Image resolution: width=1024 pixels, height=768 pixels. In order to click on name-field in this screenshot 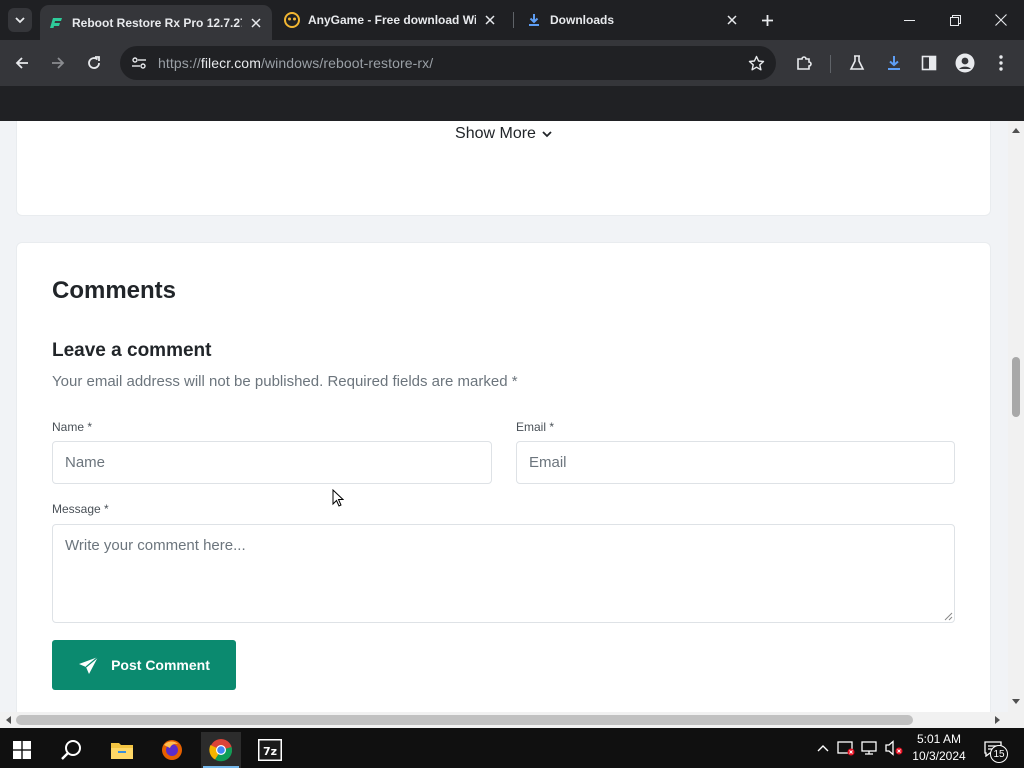, I will do `click(272, 462)`.